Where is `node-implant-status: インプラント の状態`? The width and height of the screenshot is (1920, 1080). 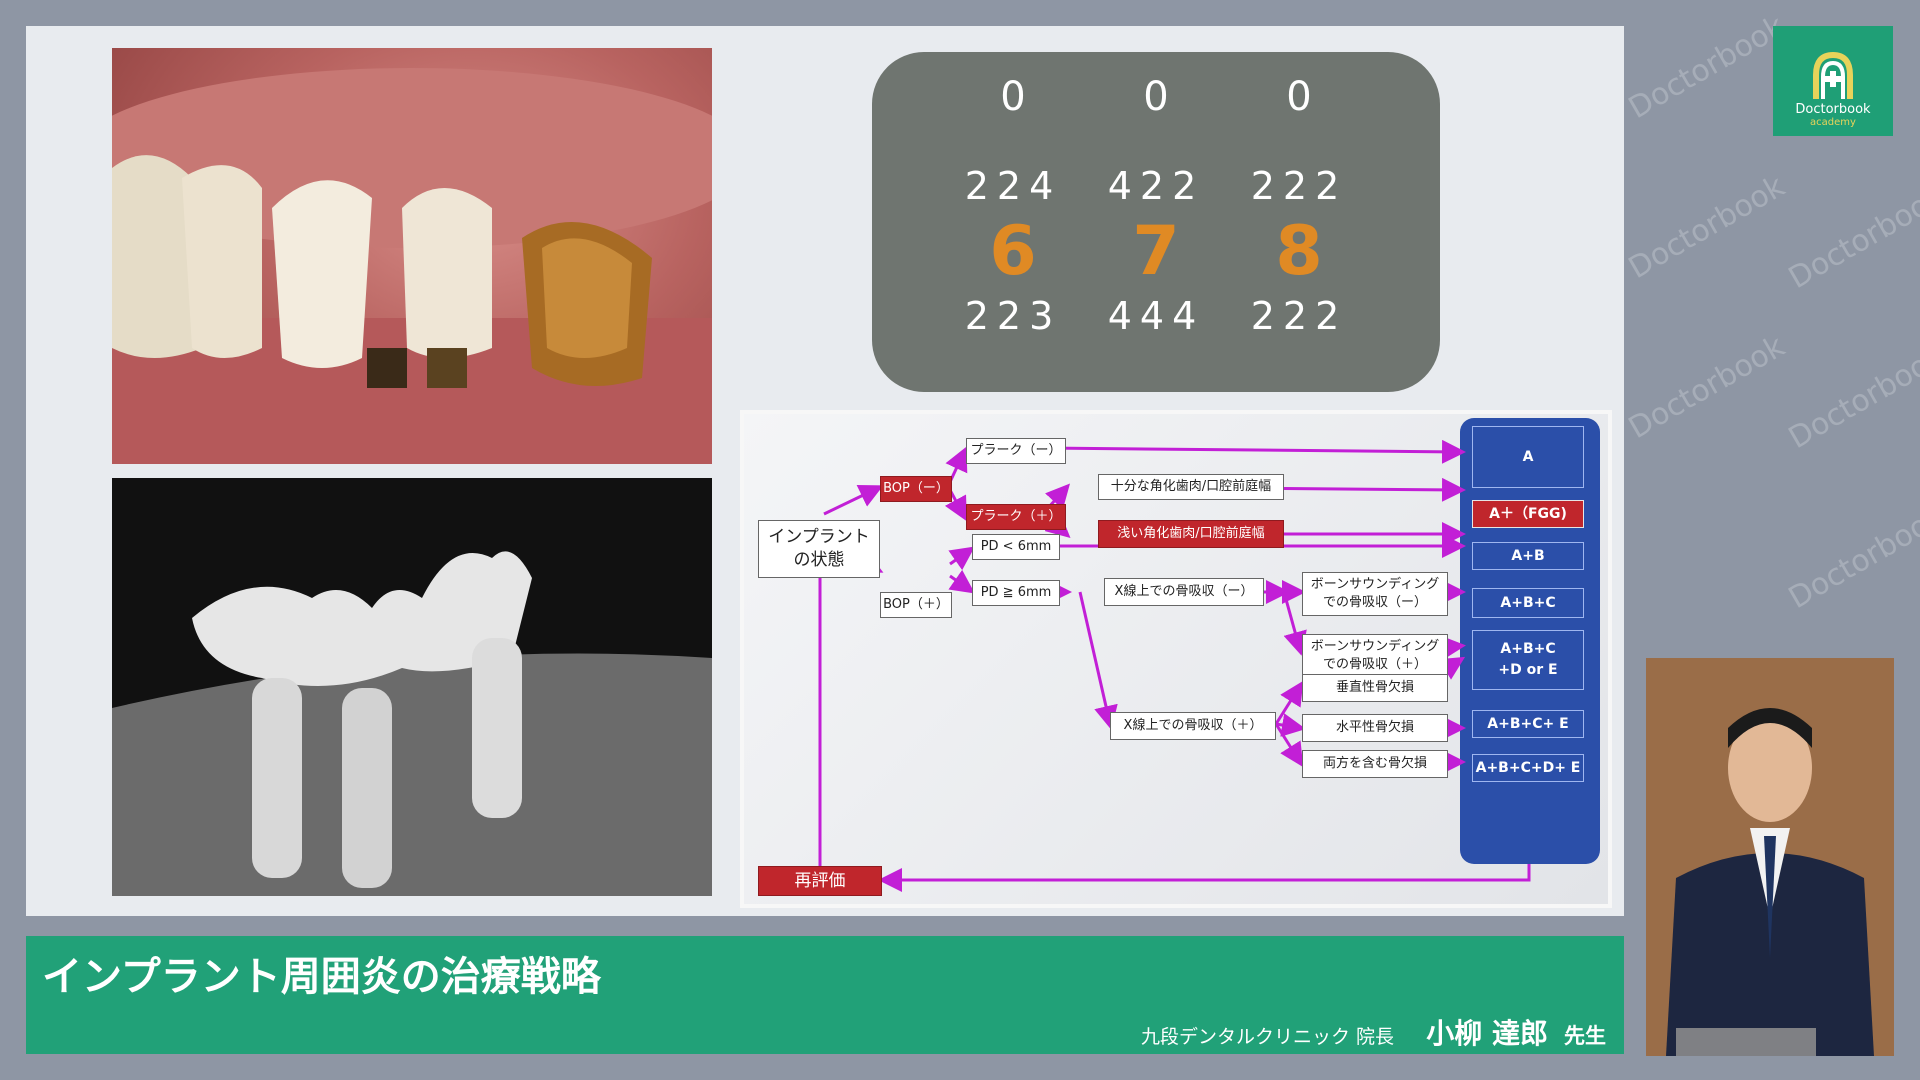 node-implant-status: インプラント の状態 is located at coordinates (819, 549).